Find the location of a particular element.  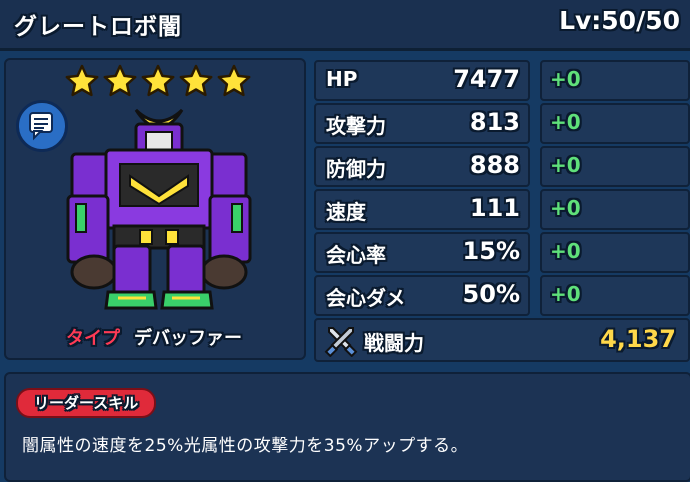

character-name: グレートロボ闇 is located at coordinates (98, 27).